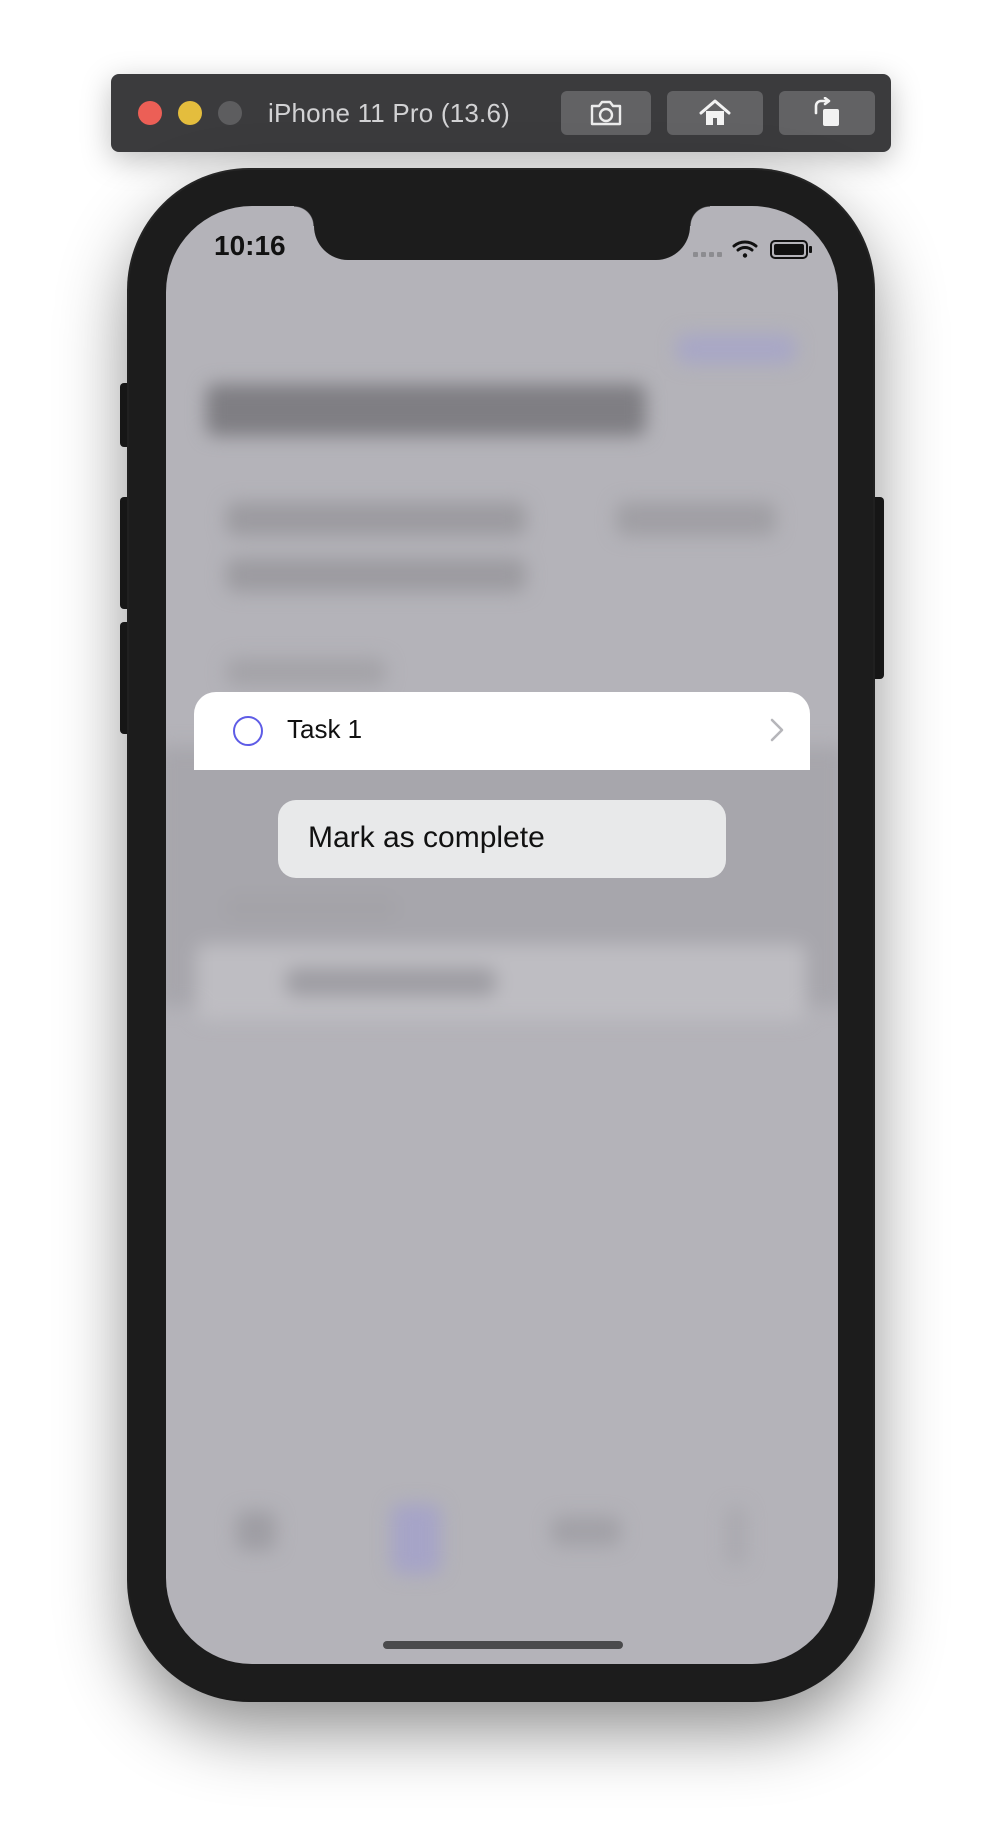 This screenshot has width=1002, height=1848. Describe the element at coordinates (325, 729) in the screenshot. I see `task-title: Task 1` at that location.